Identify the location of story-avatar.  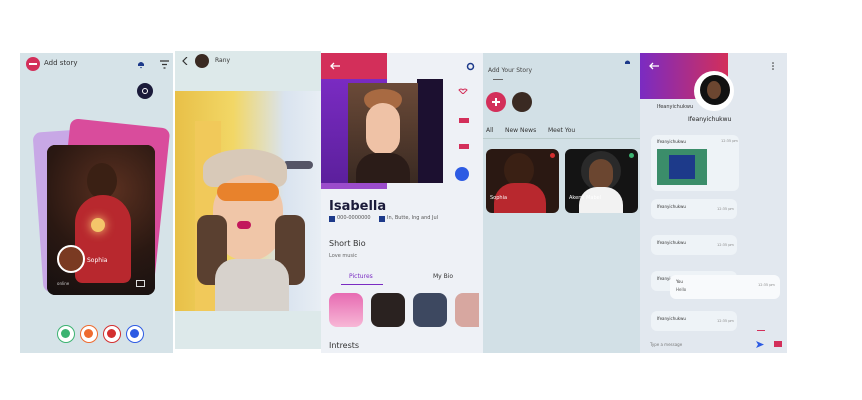
(522, 102).